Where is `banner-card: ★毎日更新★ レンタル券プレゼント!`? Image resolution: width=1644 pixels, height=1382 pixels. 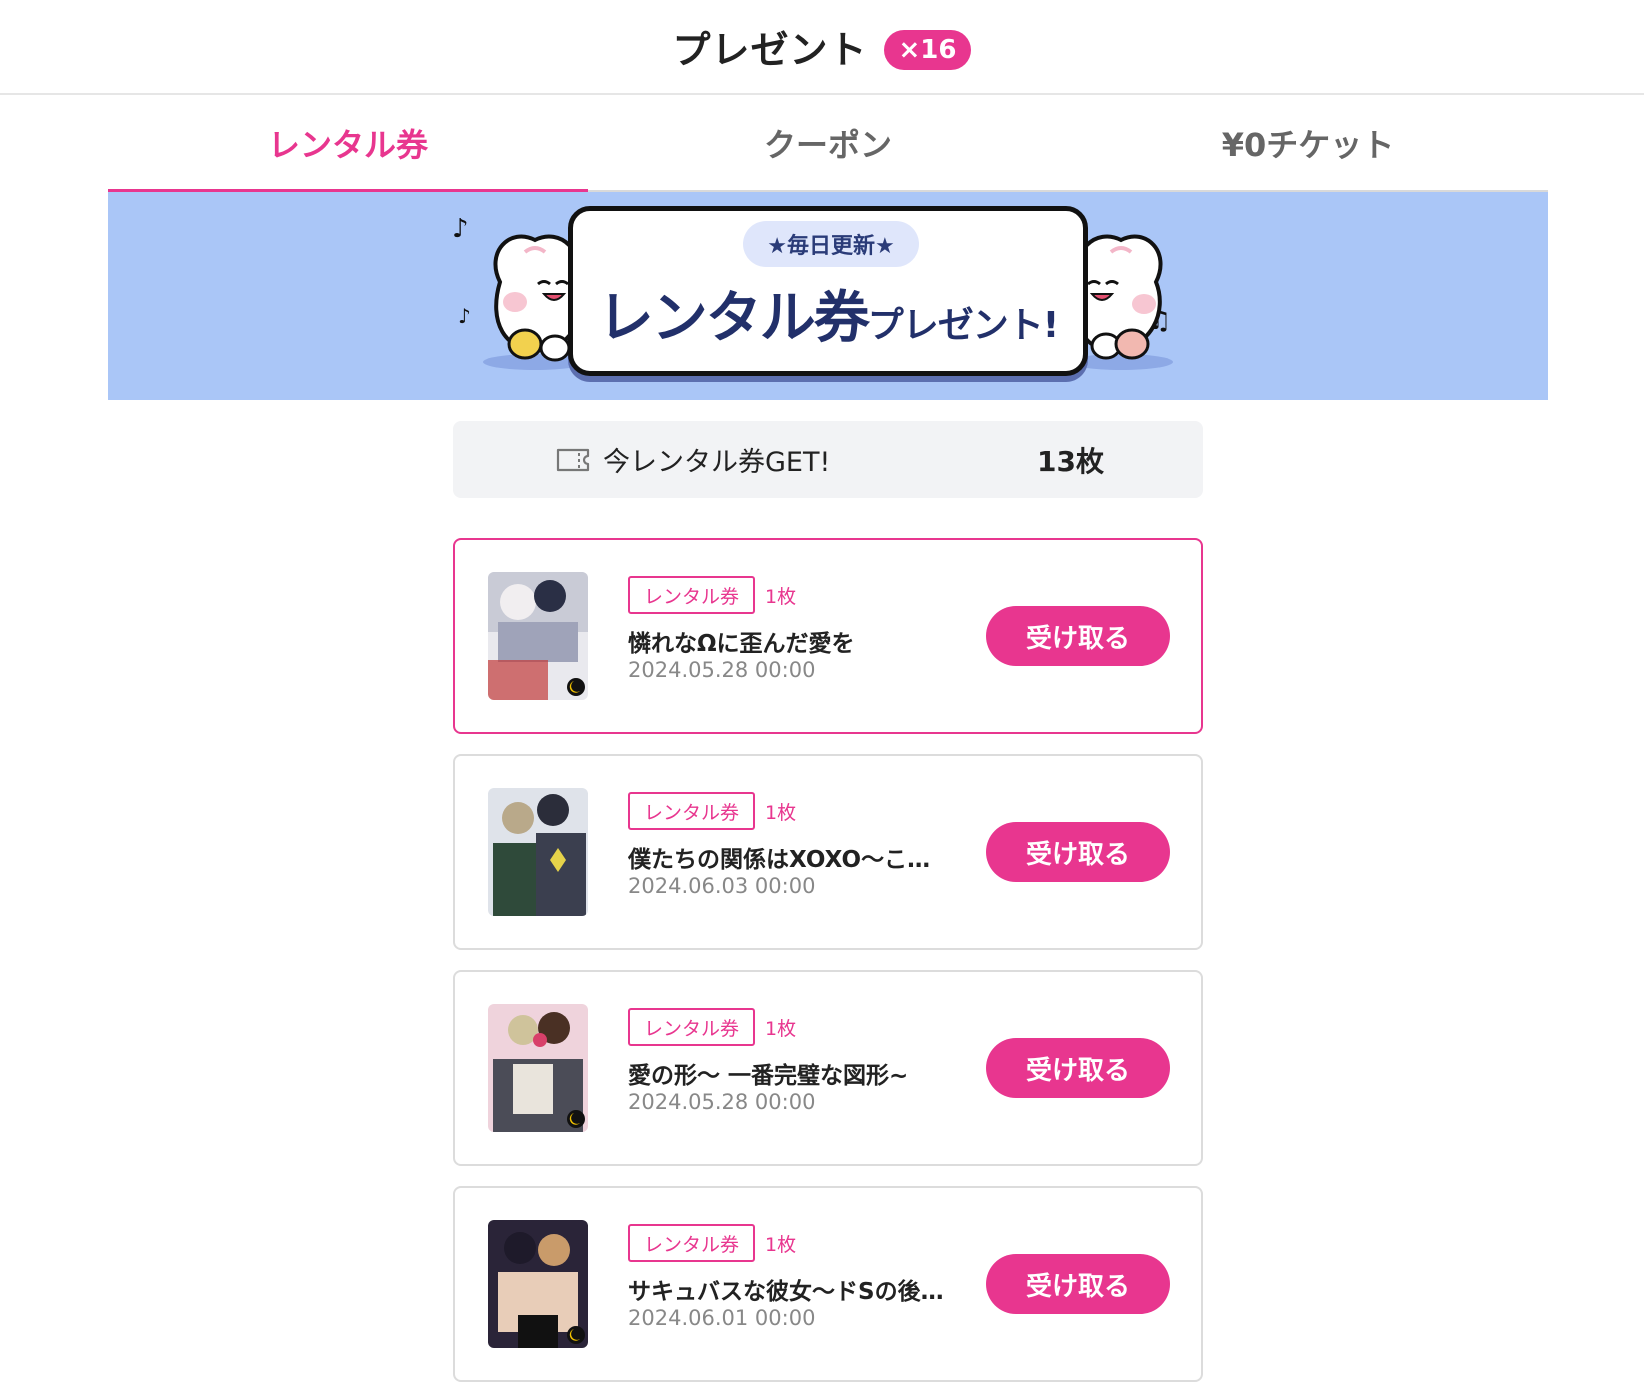 banner-card: ★毎日更新★ レンタル券プレゼント! is located at coordinates (828, 291).